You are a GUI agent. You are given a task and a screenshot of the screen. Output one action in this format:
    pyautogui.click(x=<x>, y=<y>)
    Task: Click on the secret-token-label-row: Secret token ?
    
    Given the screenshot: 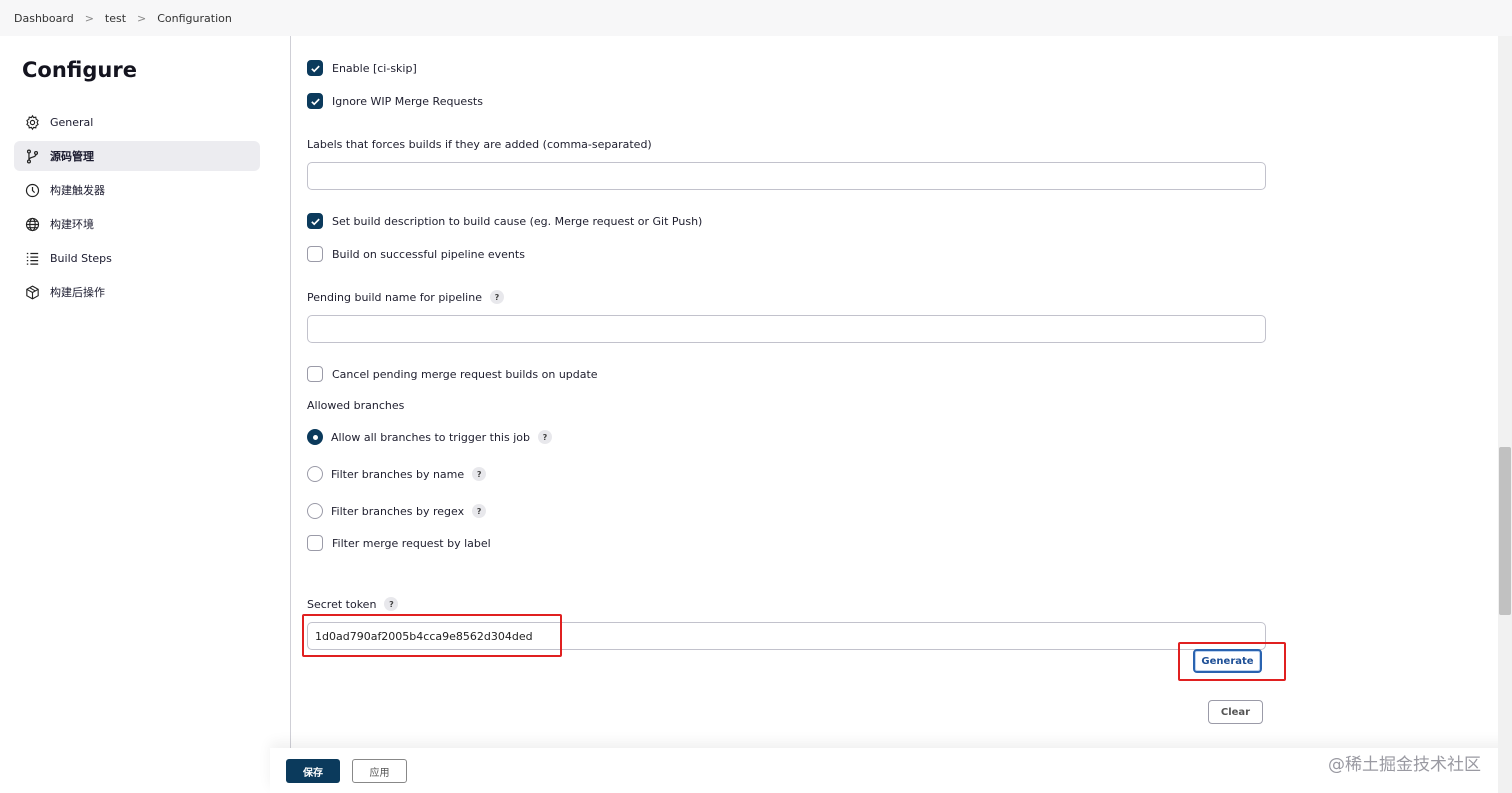 What is the action you would take?
    pyautogui.click(x=353, y=604)
    